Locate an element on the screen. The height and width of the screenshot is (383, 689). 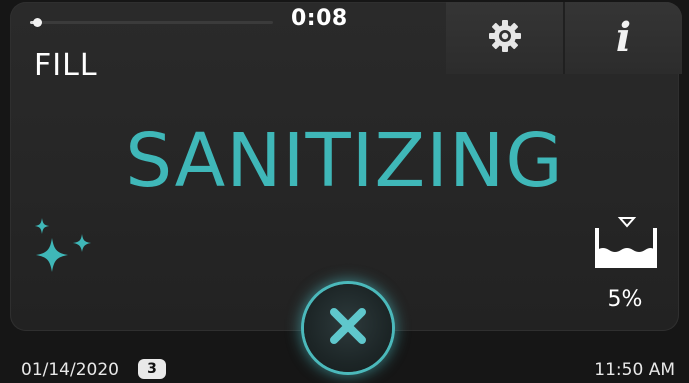
close-icon is located at coordinates (348, 328).